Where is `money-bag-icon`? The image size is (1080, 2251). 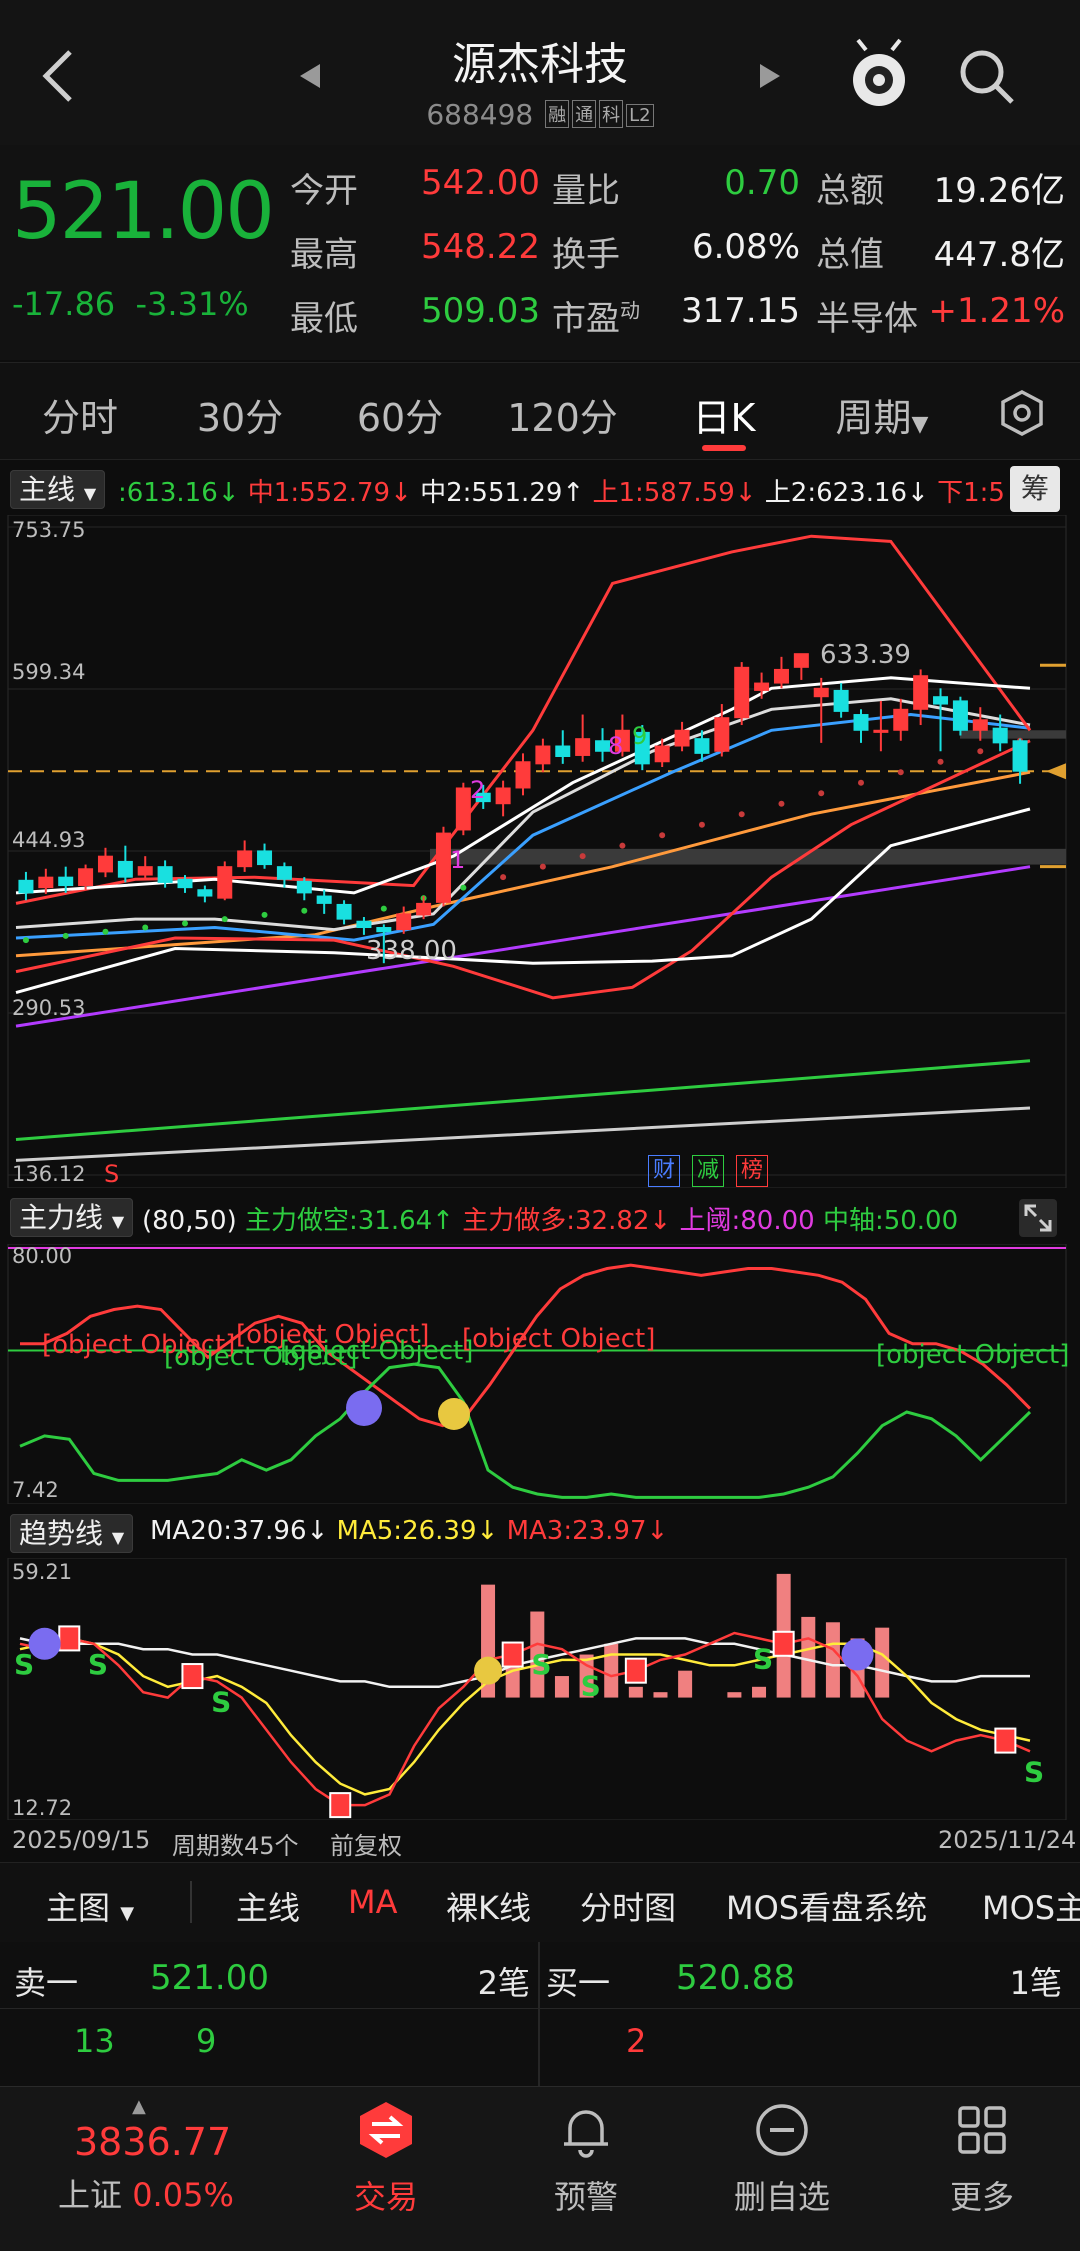
money-bag-icon is located at coordinates (488, 1670).